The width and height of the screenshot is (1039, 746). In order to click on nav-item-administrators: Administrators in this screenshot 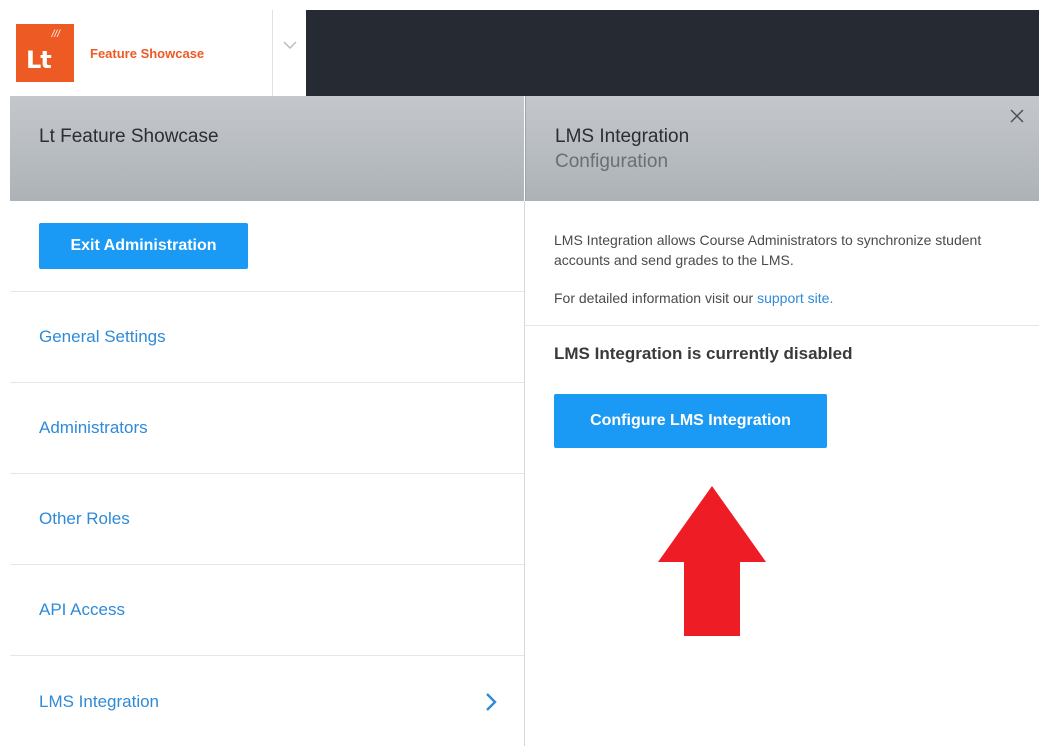, I will do `click(267, 428)`.